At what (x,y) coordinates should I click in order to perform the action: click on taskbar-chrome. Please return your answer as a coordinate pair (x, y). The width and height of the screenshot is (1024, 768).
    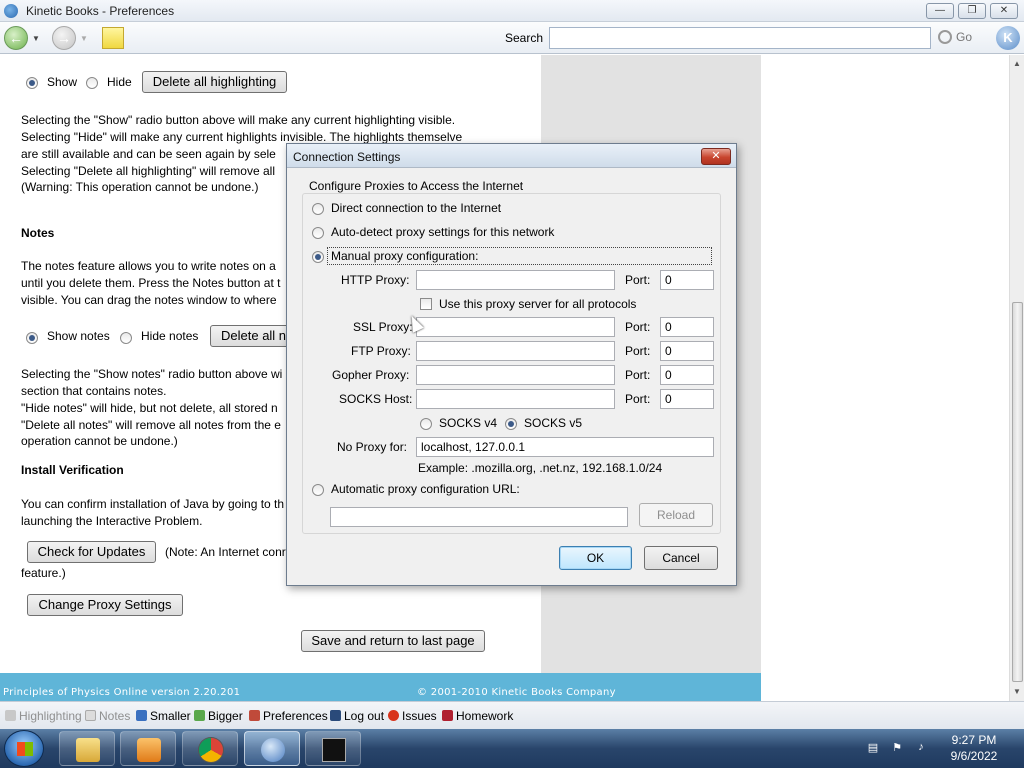
    Looking at the image, I should click on (210, 748).